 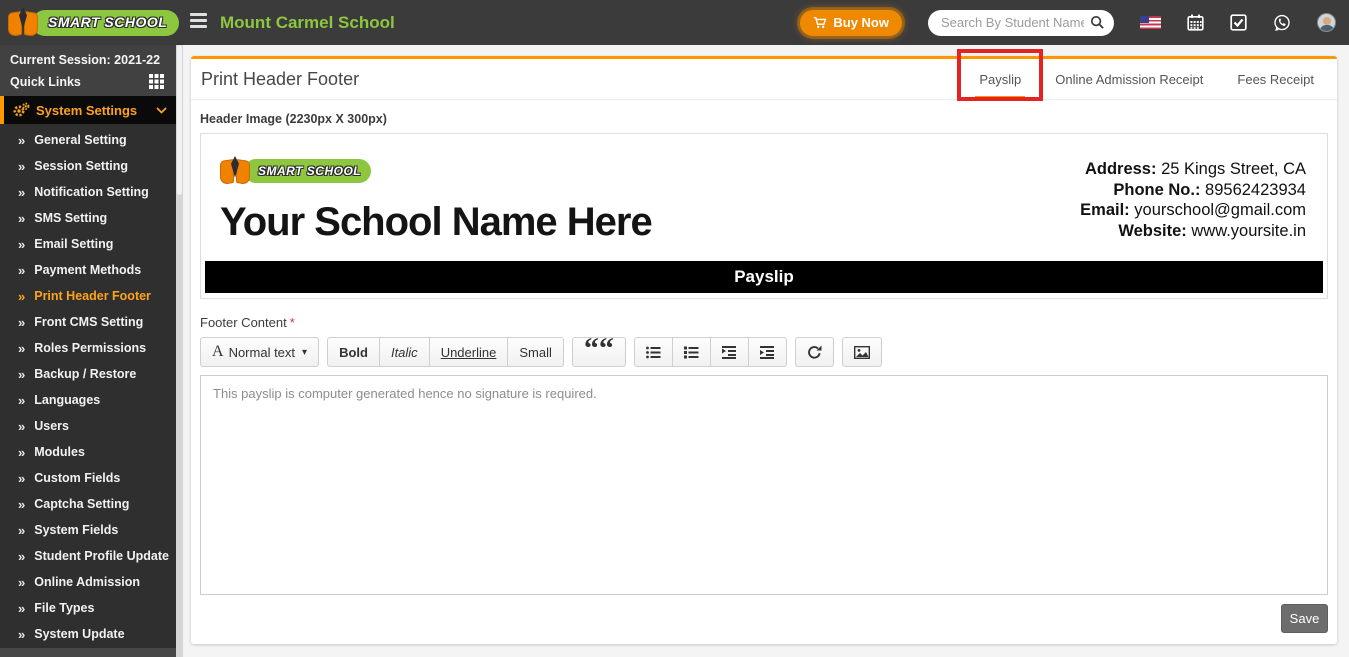 I want to click on bold-button: Bold, so click(x=353, y=352).